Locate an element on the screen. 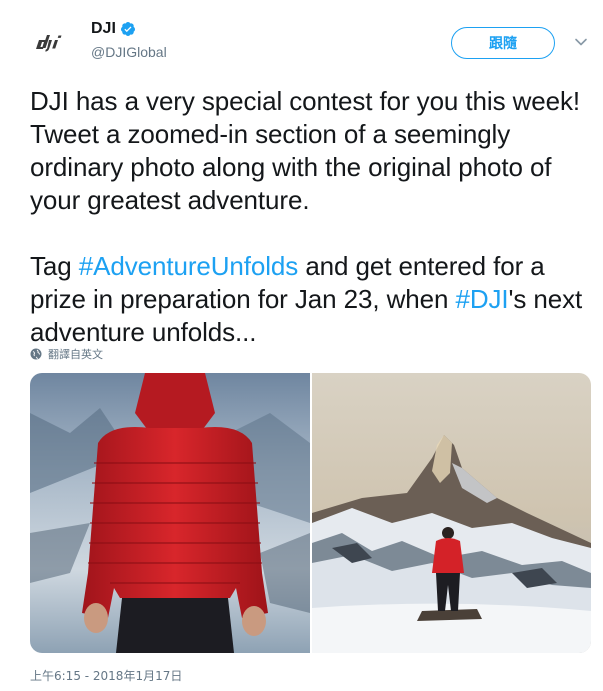  tweet-header: DJI @DJIGlobal 跟隨 is located at coordinates (301, 40).